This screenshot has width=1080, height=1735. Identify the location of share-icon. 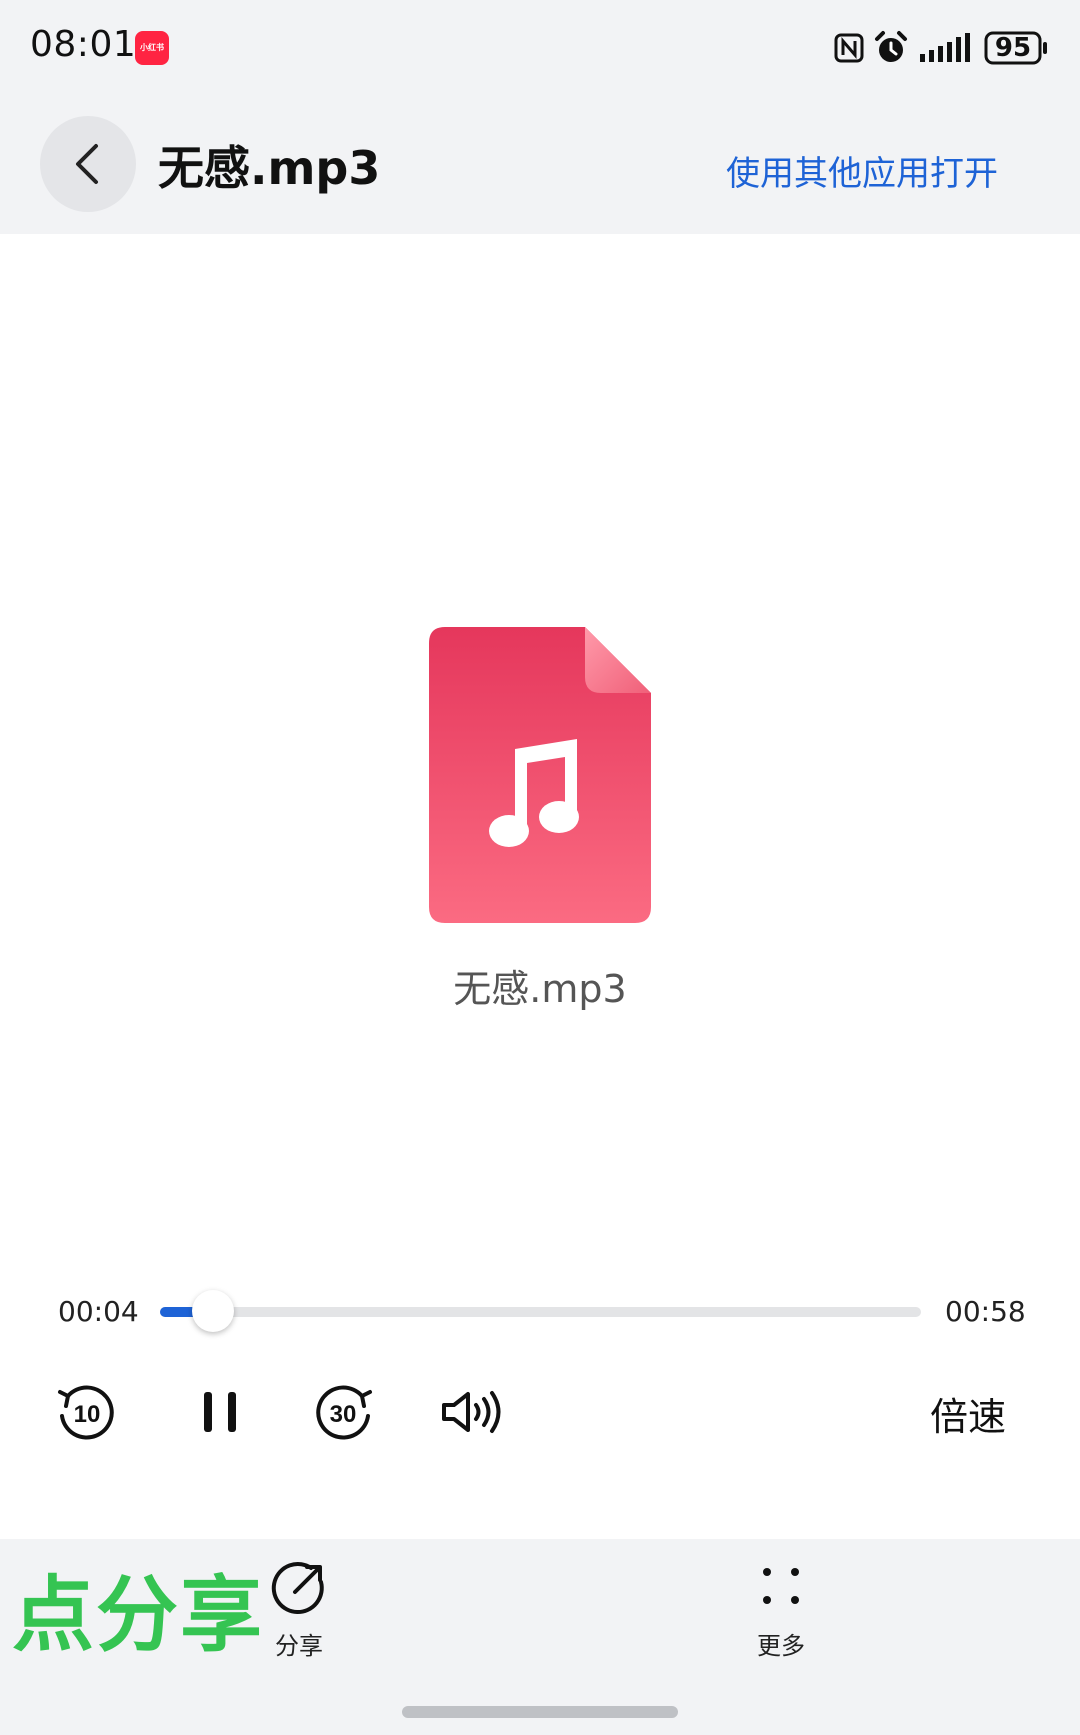
(297, 1588).